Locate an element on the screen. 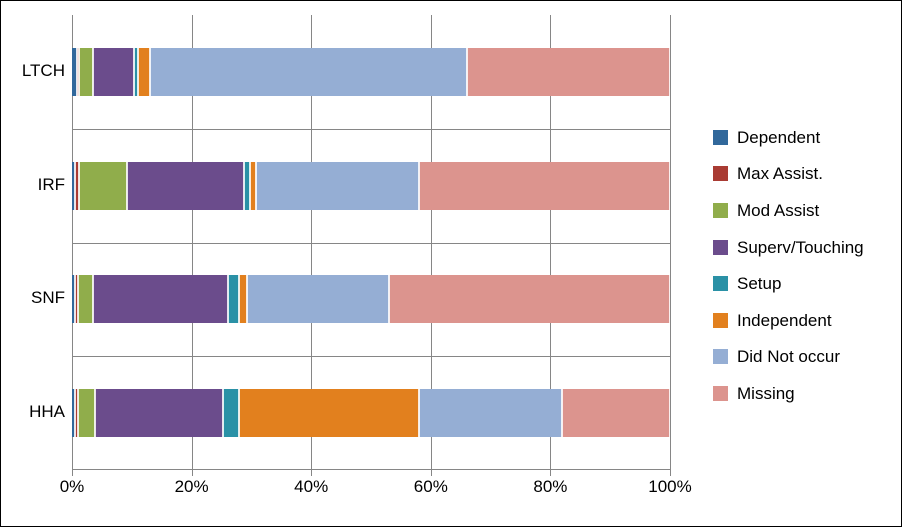  legend-item-superv-touching: Superv/Touching is located at coordinates (803, 247).